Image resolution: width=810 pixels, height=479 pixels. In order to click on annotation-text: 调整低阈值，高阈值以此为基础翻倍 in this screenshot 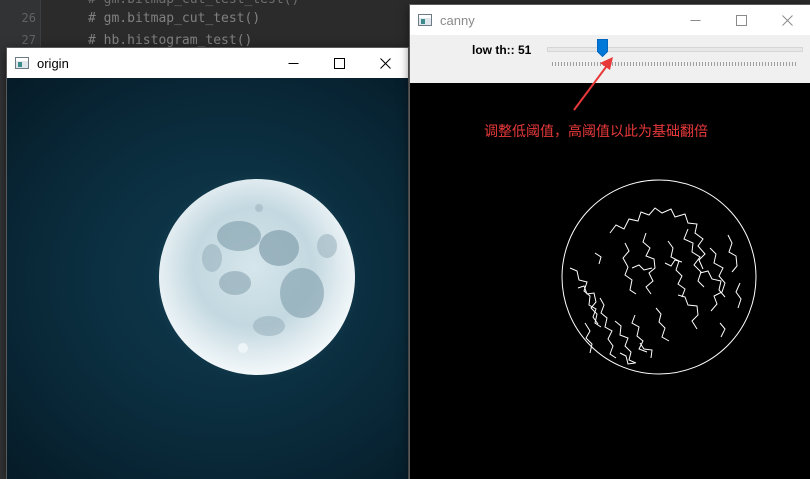, I will do `click(596, 132)`.